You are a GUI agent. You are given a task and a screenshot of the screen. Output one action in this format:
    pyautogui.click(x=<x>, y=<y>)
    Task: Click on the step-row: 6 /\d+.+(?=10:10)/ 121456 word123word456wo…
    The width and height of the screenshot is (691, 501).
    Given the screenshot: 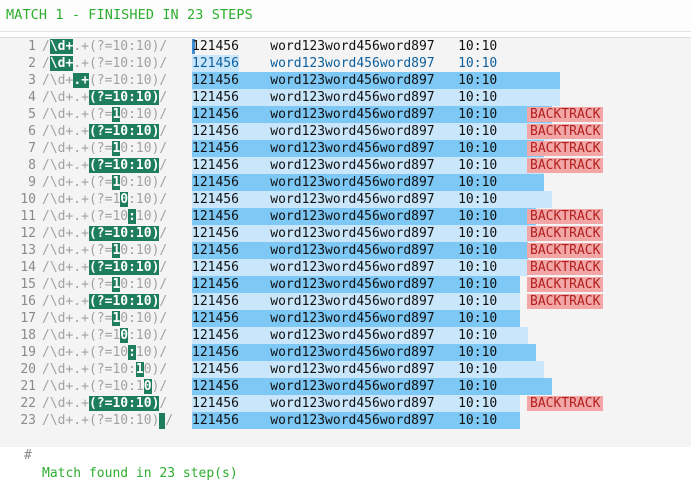 What is the action you would take?
    pyautogui.click(x=345, y=131)
    